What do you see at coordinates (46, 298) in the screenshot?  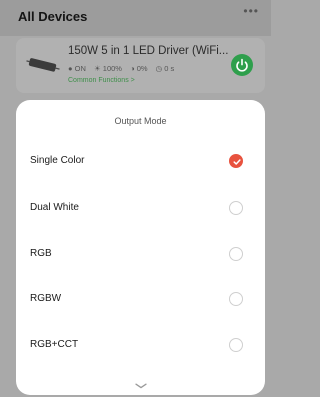 I see `option-label: RGBW` at bounding box center [46, 298].